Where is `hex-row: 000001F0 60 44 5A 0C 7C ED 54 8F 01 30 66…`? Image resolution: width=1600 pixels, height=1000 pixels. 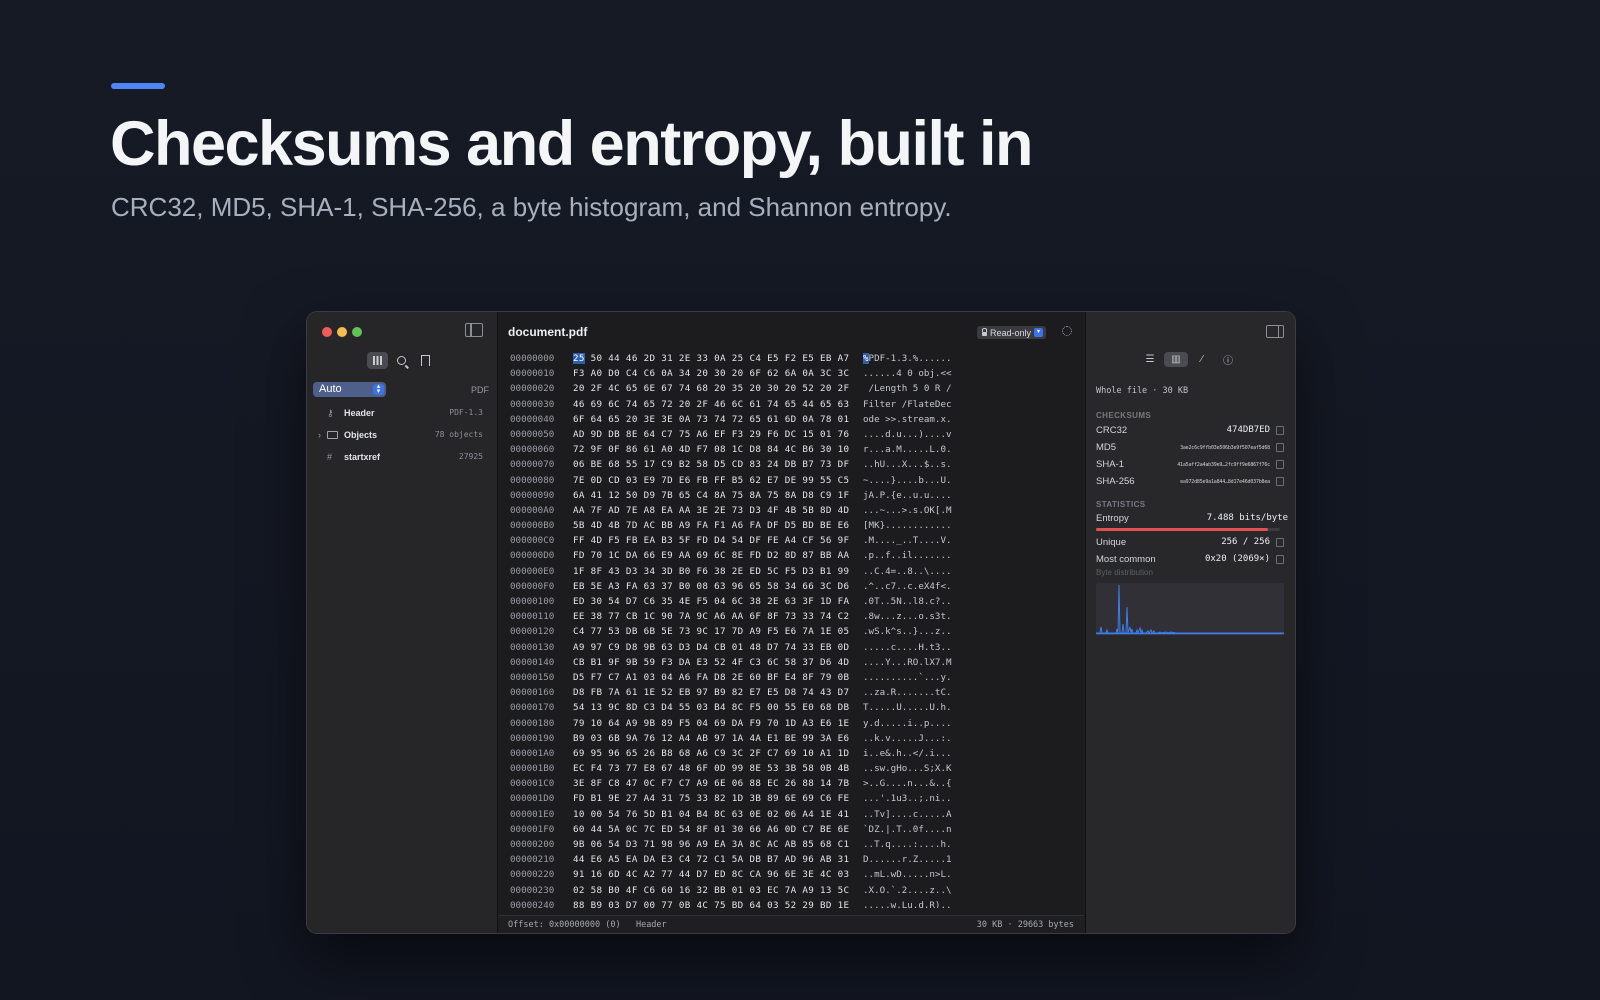 hex-row: 000001F0 60 44 5A 0C 7C ED 54 8F 01 30 66… is located at coordinates (791, 831).